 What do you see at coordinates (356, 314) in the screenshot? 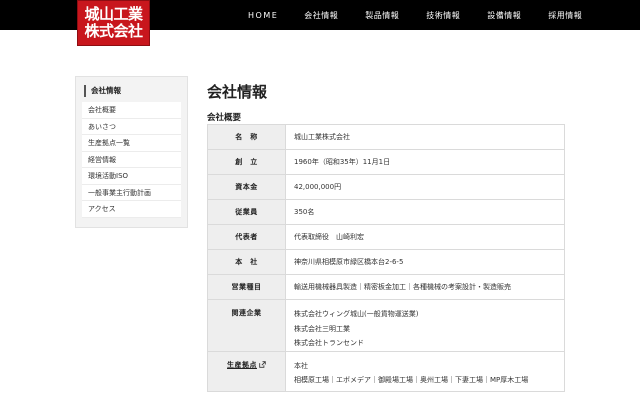
I see `cell-line: 株式会社ウィング城山(一般貨物運送業)` at bounding box center [356, 314].